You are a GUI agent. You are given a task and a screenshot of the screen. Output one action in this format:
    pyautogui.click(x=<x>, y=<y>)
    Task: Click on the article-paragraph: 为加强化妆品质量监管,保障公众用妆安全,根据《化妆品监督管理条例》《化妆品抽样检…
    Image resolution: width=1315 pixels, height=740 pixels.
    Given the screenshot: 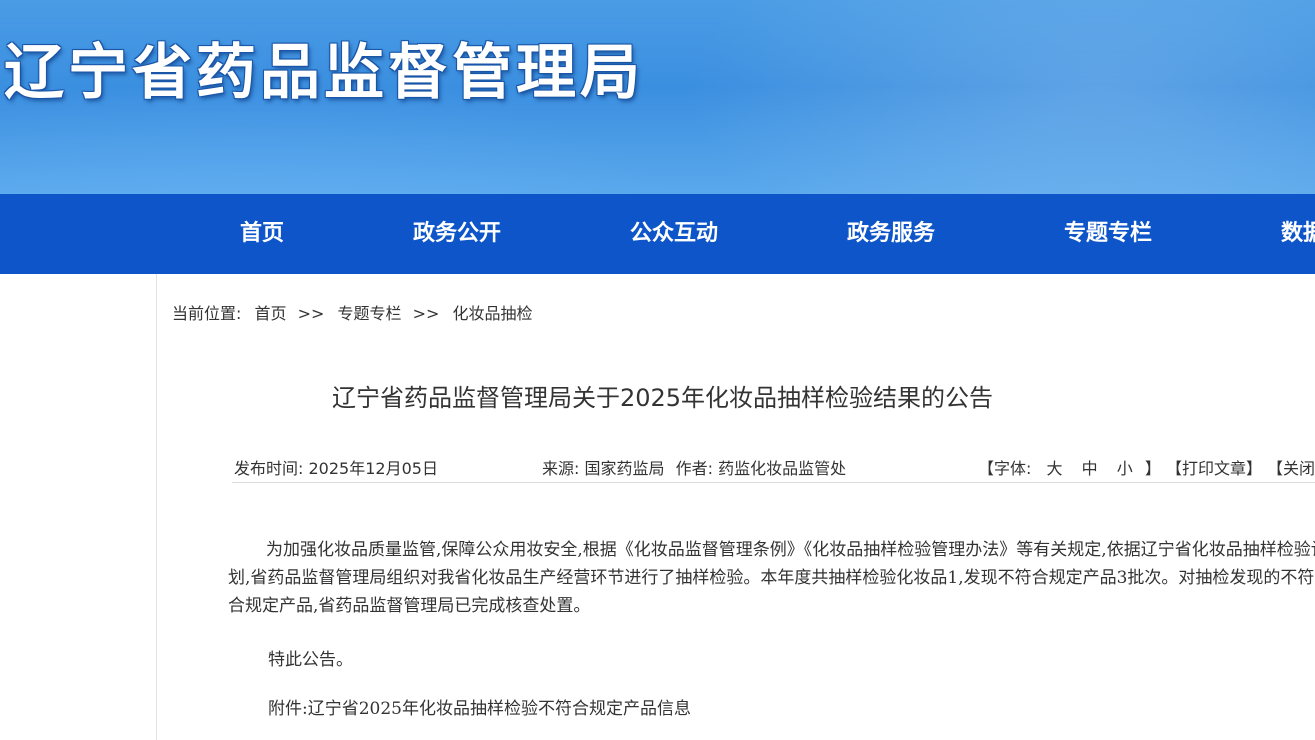 What is the action you would take?
    pyautogui.click(x=771, y=578)
    